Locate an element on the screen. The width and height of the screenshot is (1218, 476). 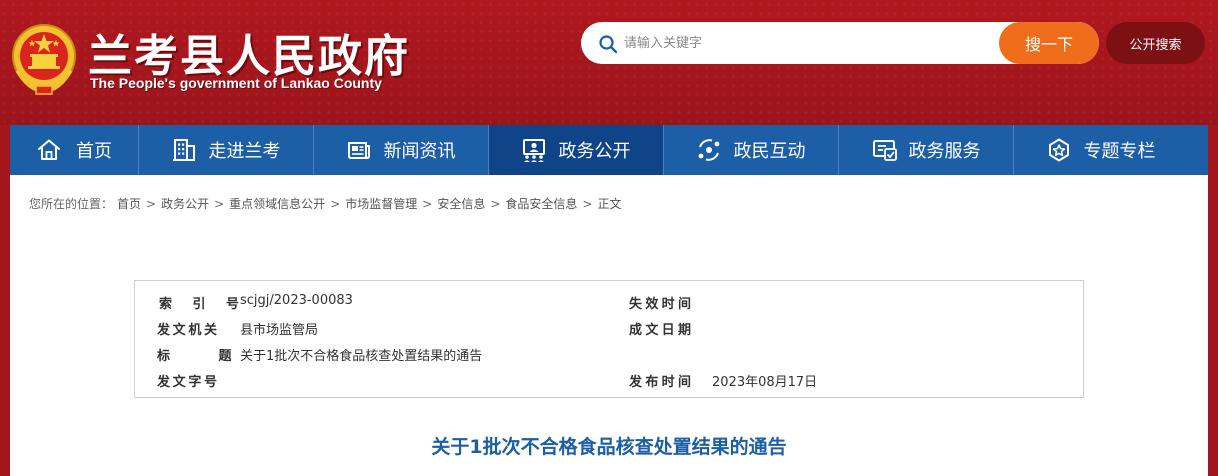
meta-label-publish: 发布时间 is located at coordinates (660, 382).